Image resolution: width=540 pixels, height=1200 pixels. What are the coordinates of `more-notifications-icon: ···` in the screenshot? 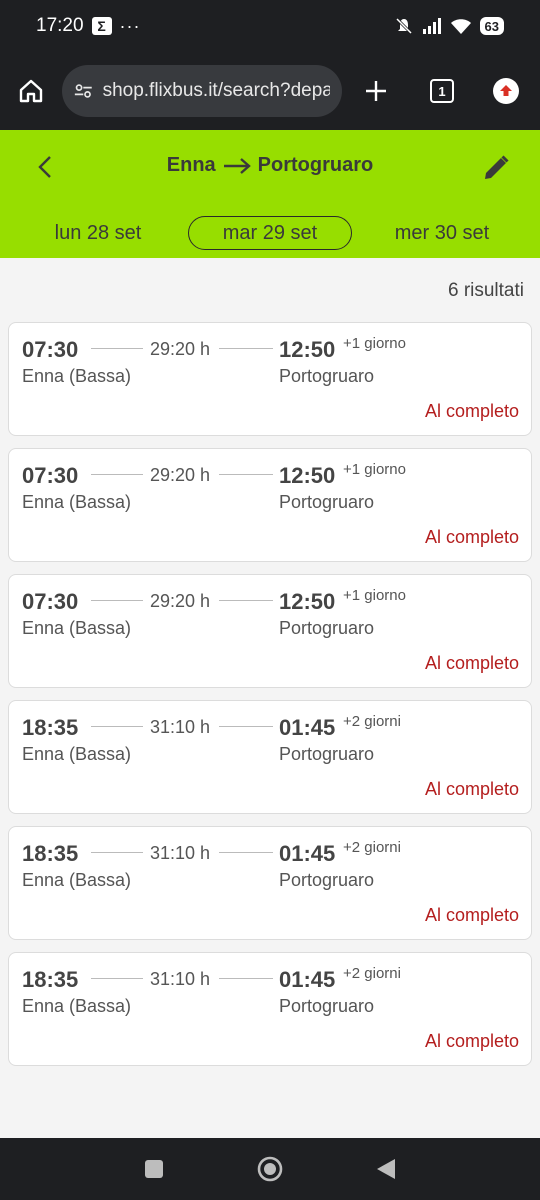 It's located at (130, 25).